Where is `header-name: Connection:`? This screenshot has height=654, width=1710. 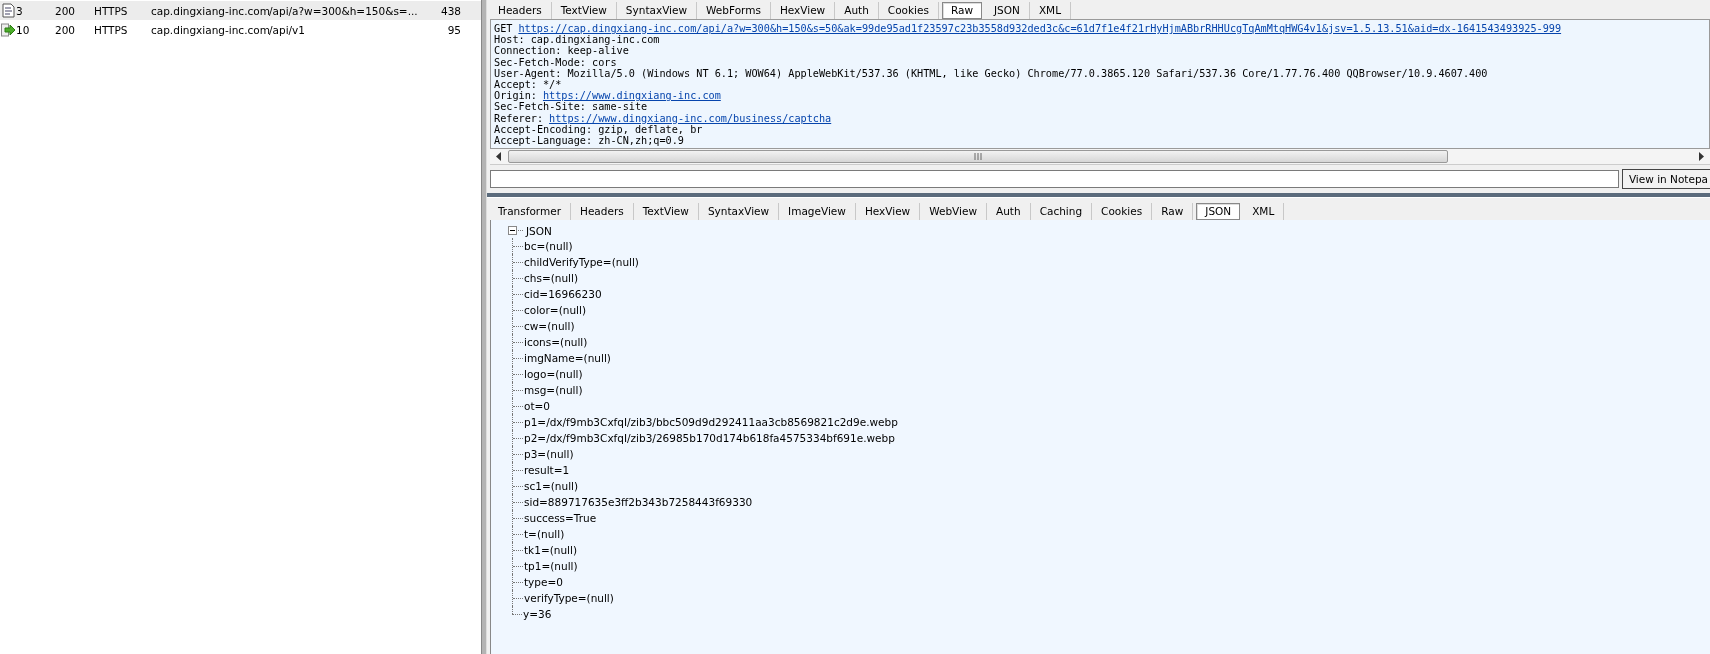 header-name: Connection: is located at coordinates (528, 51).